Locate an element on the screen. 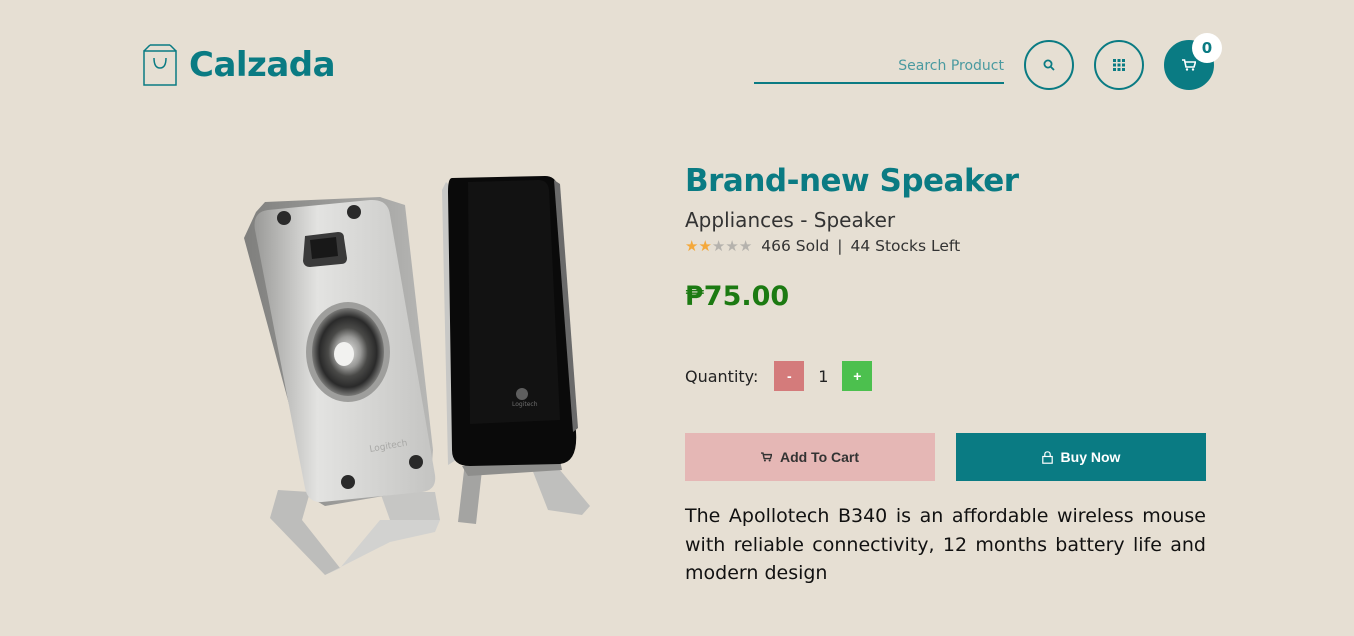  cart-count-badge: 0 is located at coordinates (1207, 48).